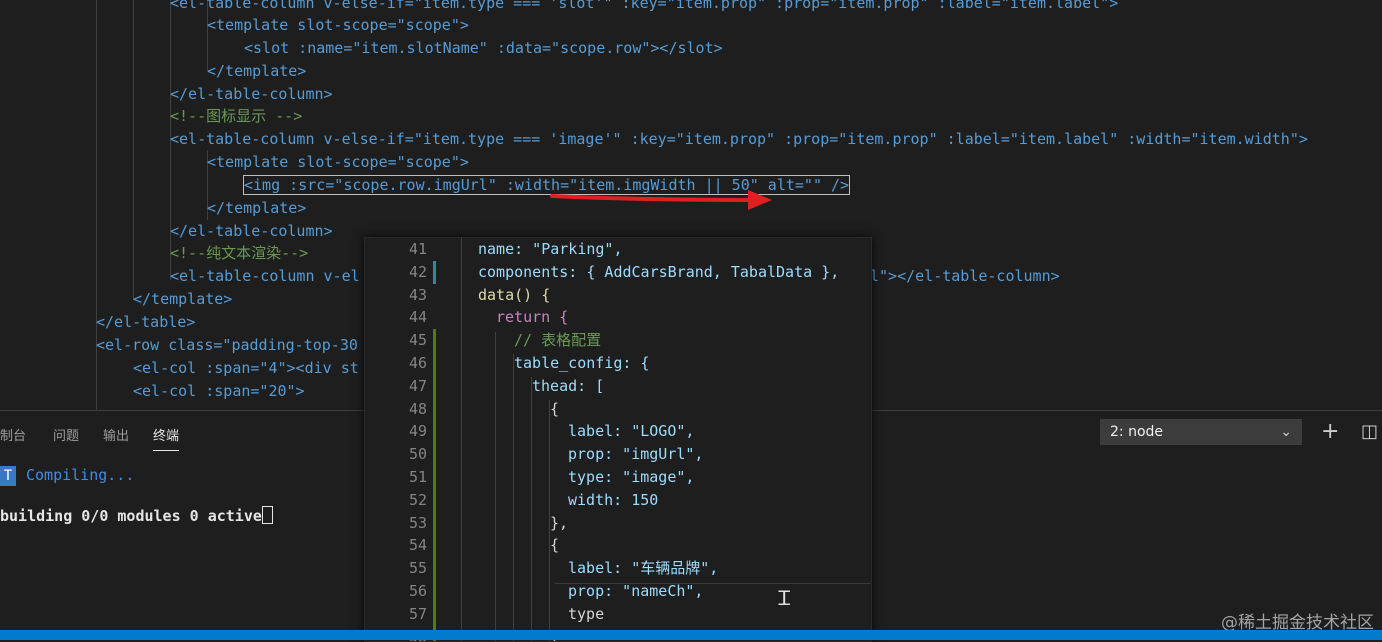  Describe the element at coordinates (133, 150) in the screenshot. I see `indent-guide` at that location.